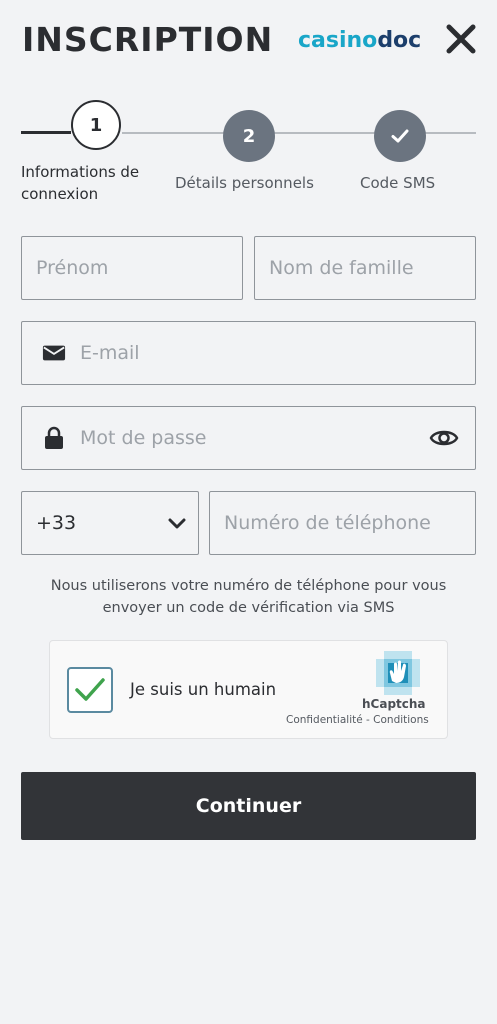 Image resolution: width=497 pixels, height=1024 pixels. I want to click on step-1-circle: 1, so click(96, 125).